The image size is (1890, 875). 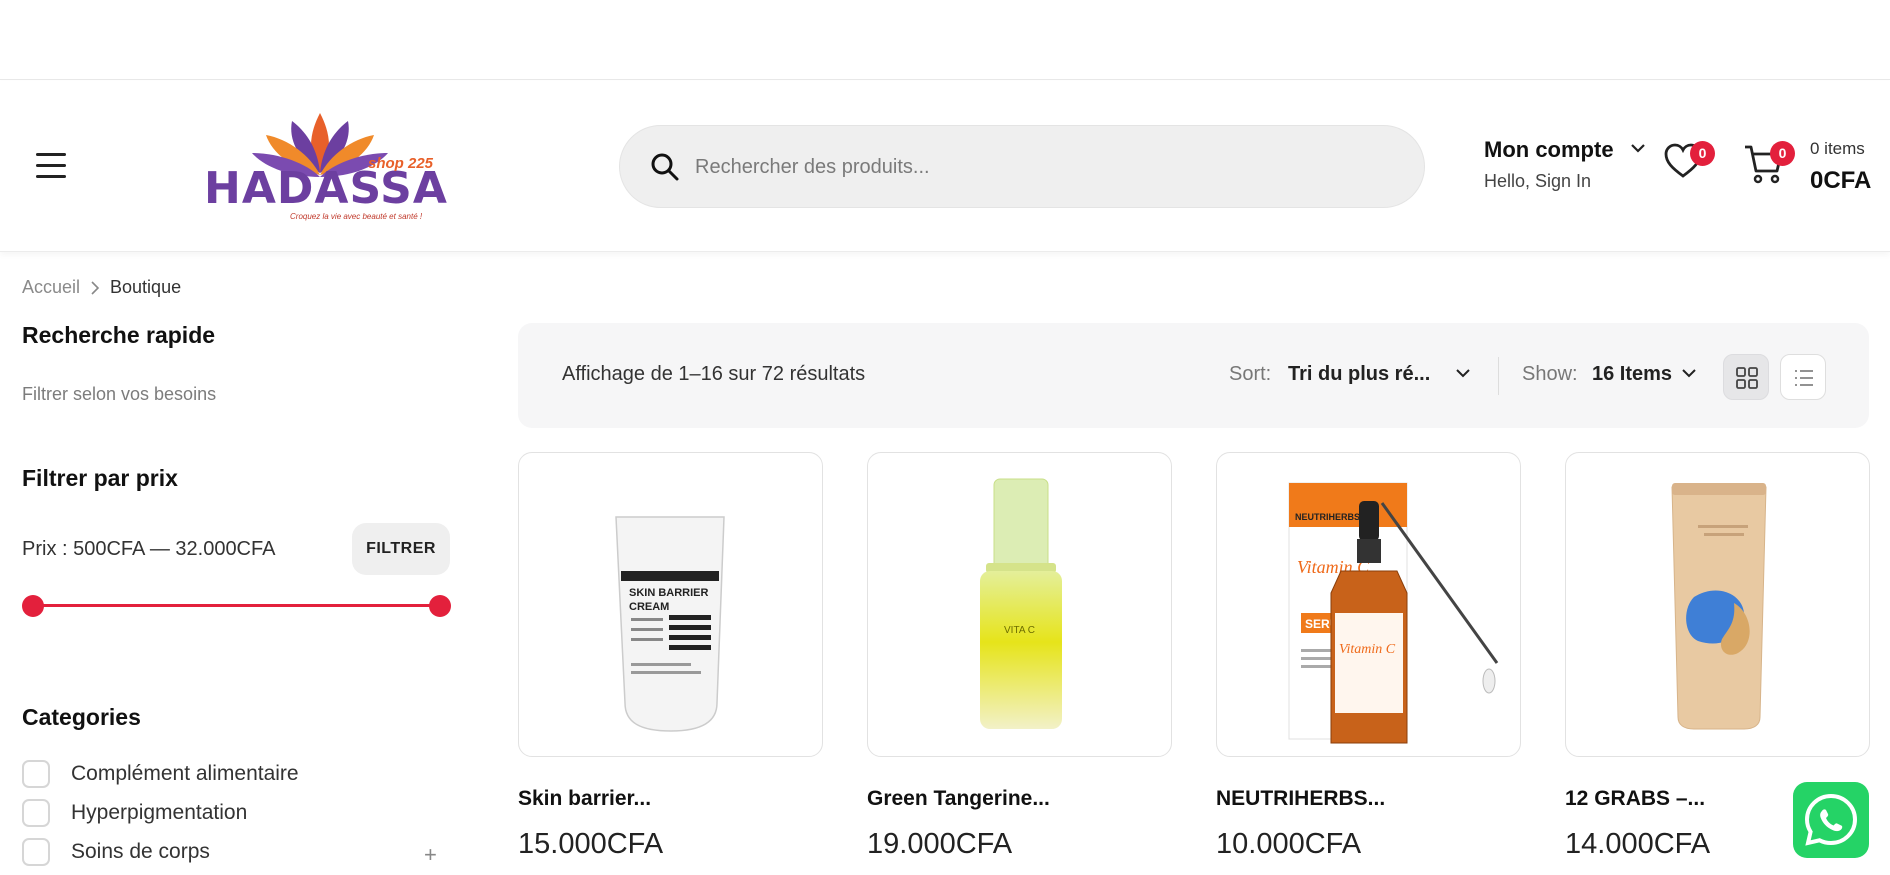 I want to click on quick-search-title: Recherche rapide, so click(x=119, y=335).